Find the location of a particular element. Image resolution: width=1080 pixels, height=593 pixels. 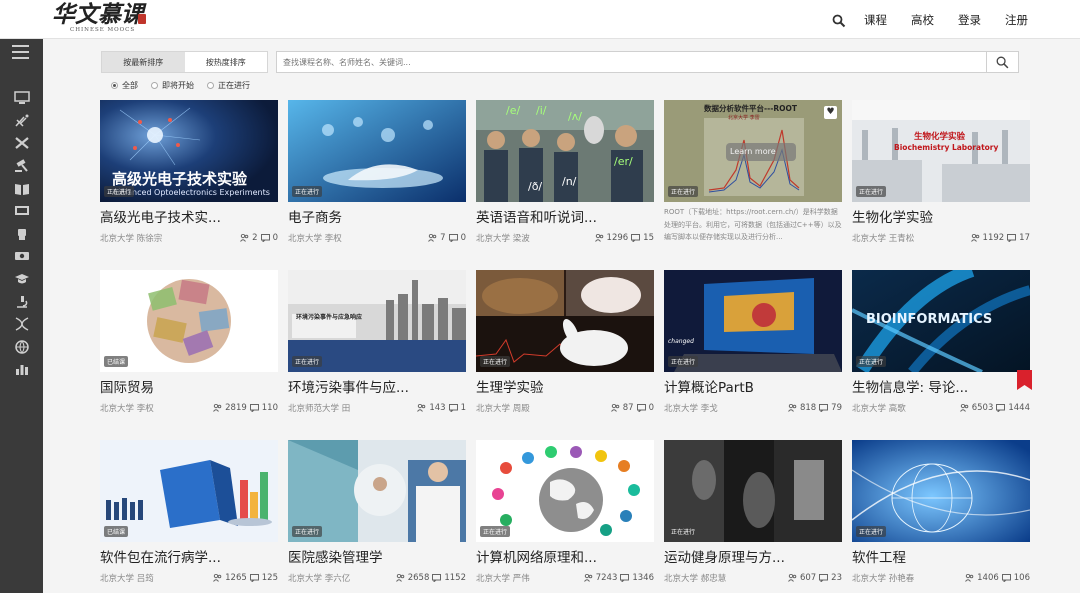

thumb-subtitle: Advanced Optoelectronics Experiments is located at coordinates (191, 192).